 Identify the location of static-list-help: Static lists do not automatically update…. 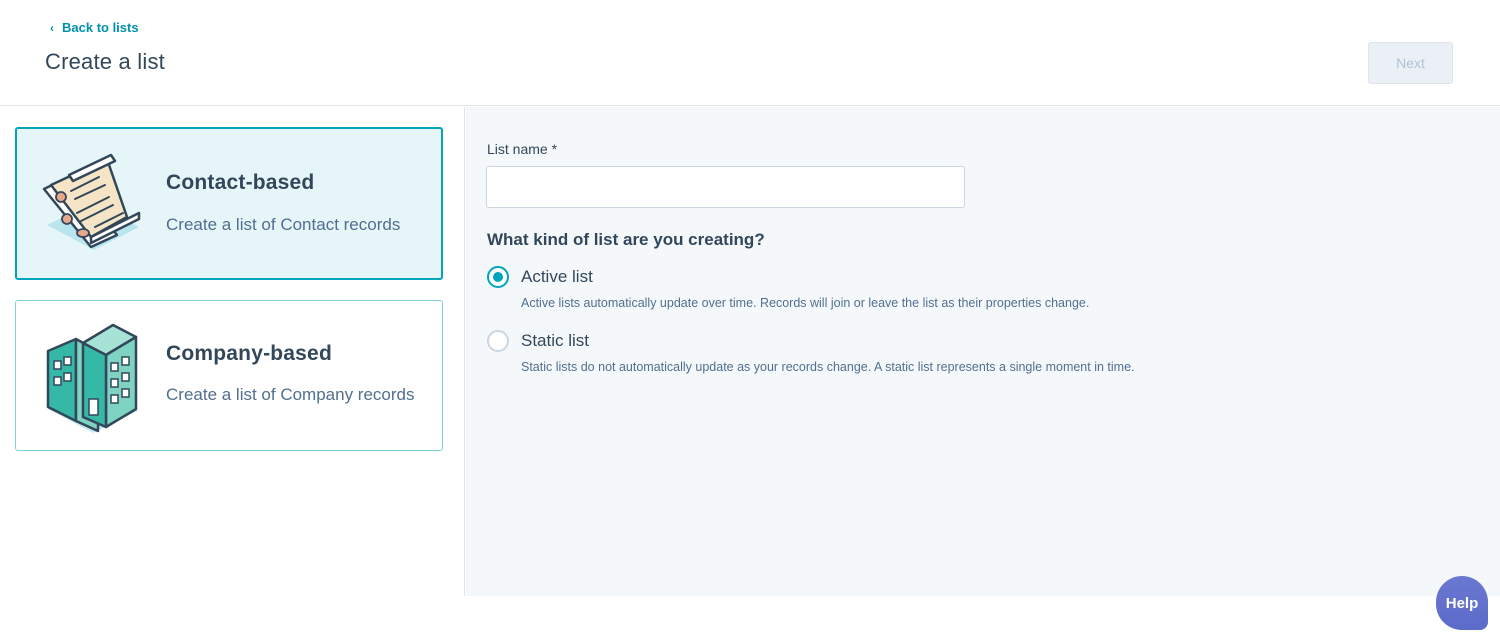
(828, 367).